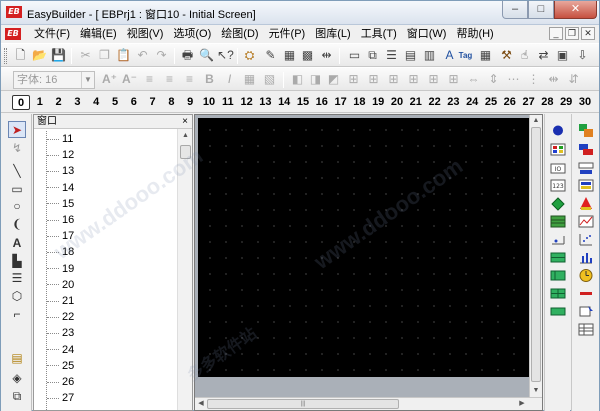 Image resolution: width=600 pixels, height=411 pixels. I want to click on font-size-select: 字体: 16 ▼, so click(54, 80).